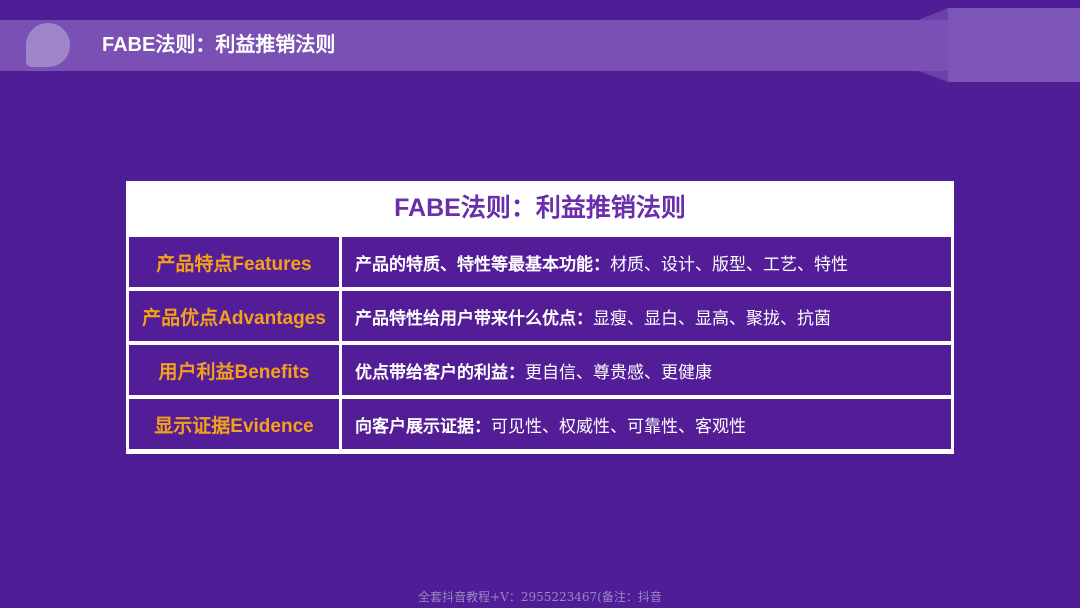 This screenshot has height=608, width=1080. I want to click on row-detail: 材质、设计、版型、工艺、特性, so click(729, 264).